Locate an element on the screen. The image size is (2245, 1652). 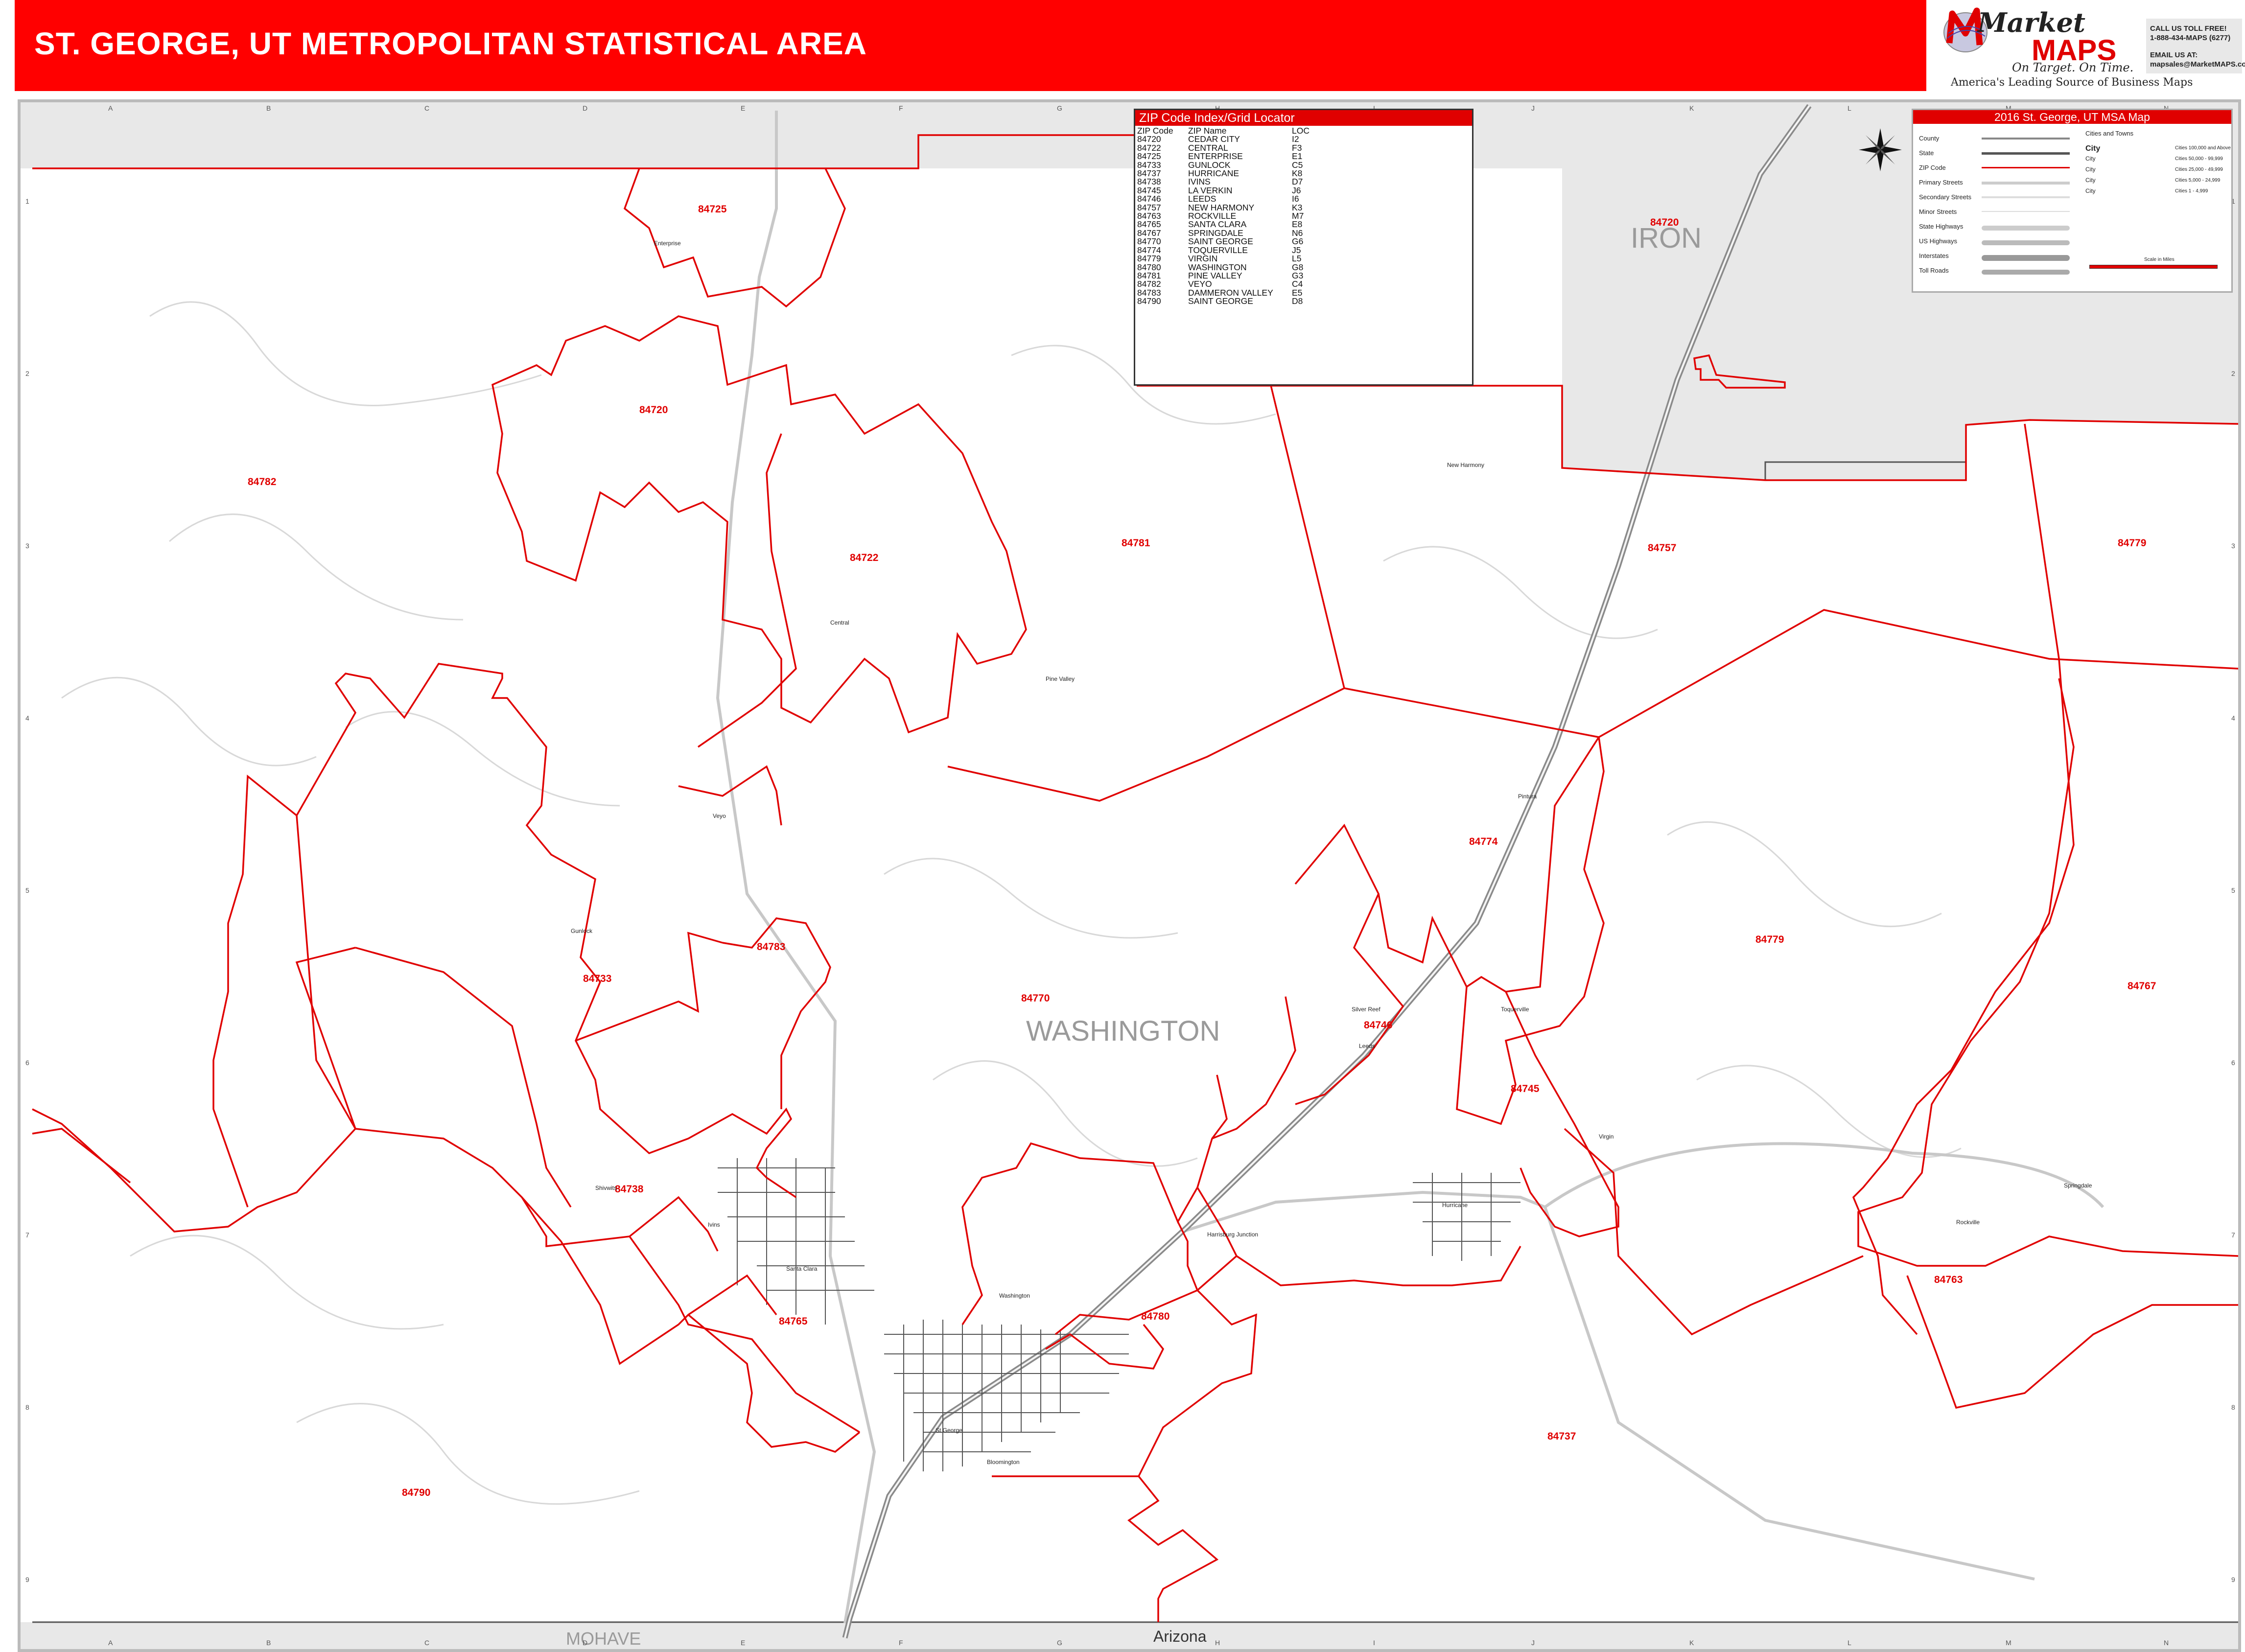
legend-city-population: Cities 25,000 - 49,999 is located at coordinates (2199, 170).